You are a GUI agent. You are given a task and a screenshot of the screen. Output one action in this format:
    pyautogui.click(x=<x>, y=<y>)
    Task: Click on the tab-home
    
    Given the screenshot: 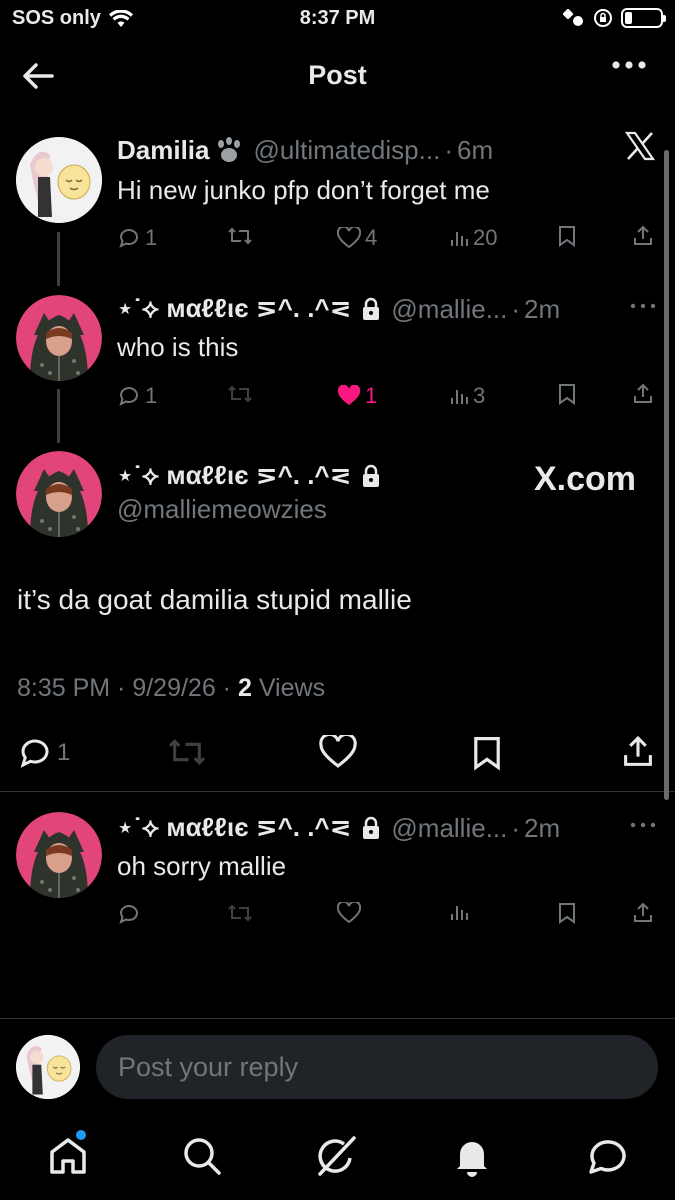 What is the action you would take?
    pyautogui.click(x=68, y=1154)
    